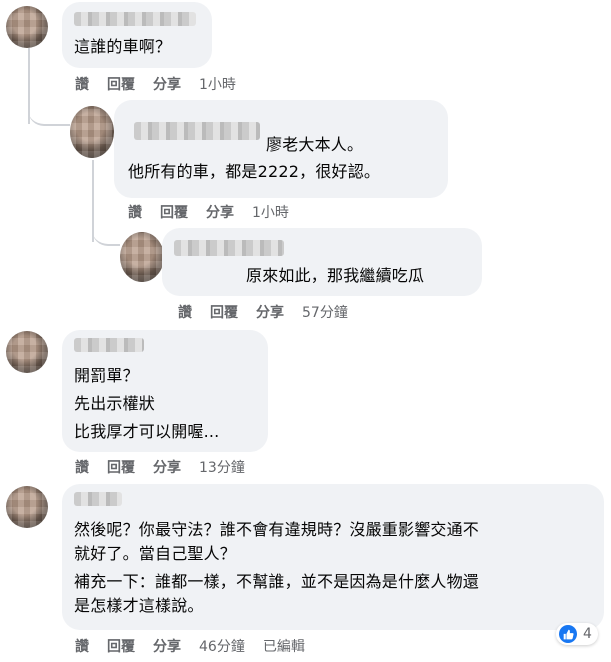  I want to click on comment-text: 開罰單？, so click(106, 375).